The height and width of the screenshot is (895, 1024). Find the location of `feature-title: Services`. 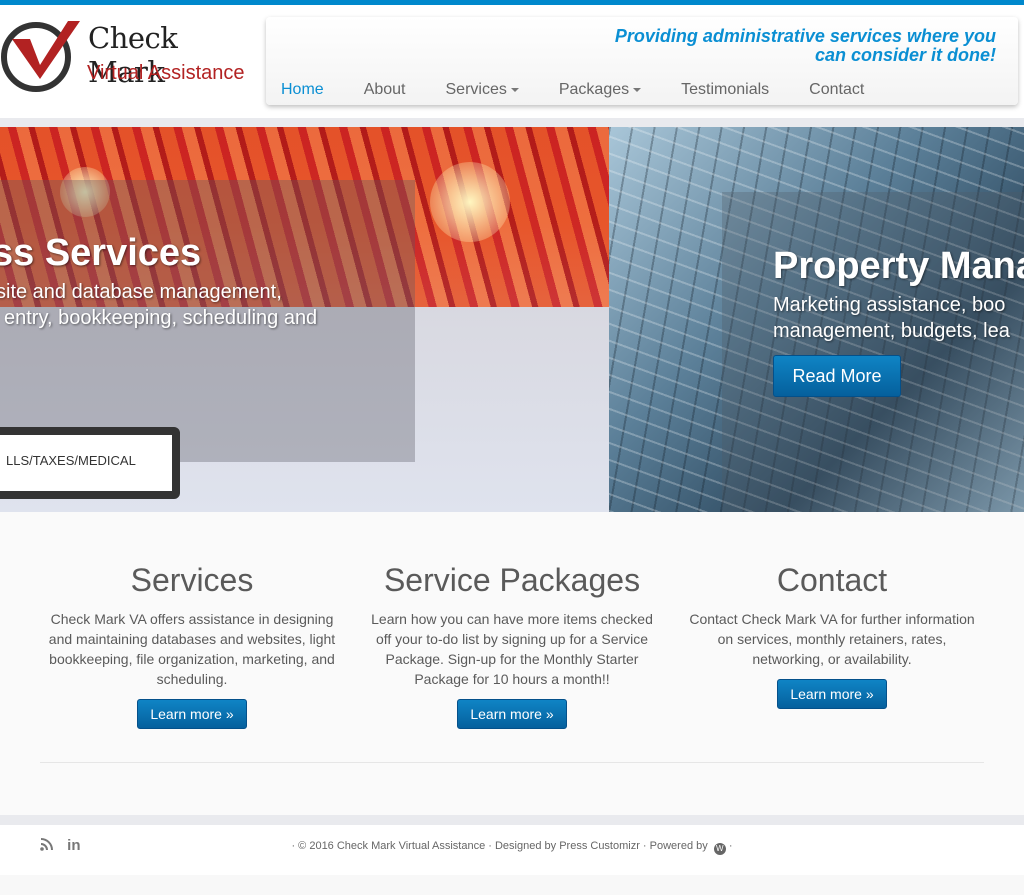

feature-title: Services is located at coordinates (192, 580).